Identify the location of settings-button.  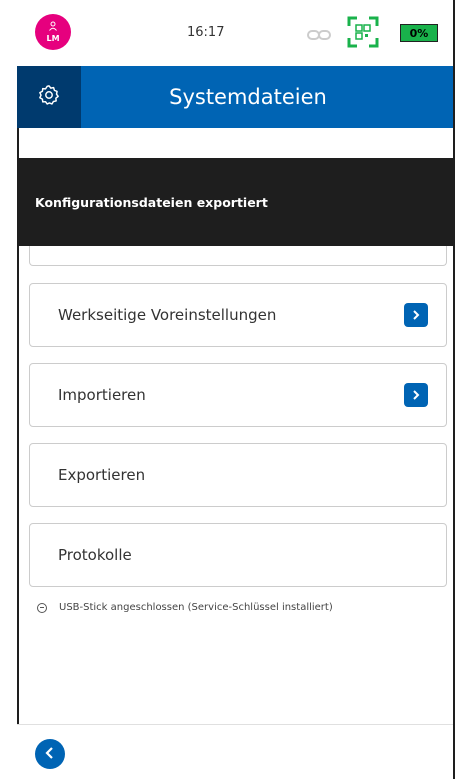
(49, 97).